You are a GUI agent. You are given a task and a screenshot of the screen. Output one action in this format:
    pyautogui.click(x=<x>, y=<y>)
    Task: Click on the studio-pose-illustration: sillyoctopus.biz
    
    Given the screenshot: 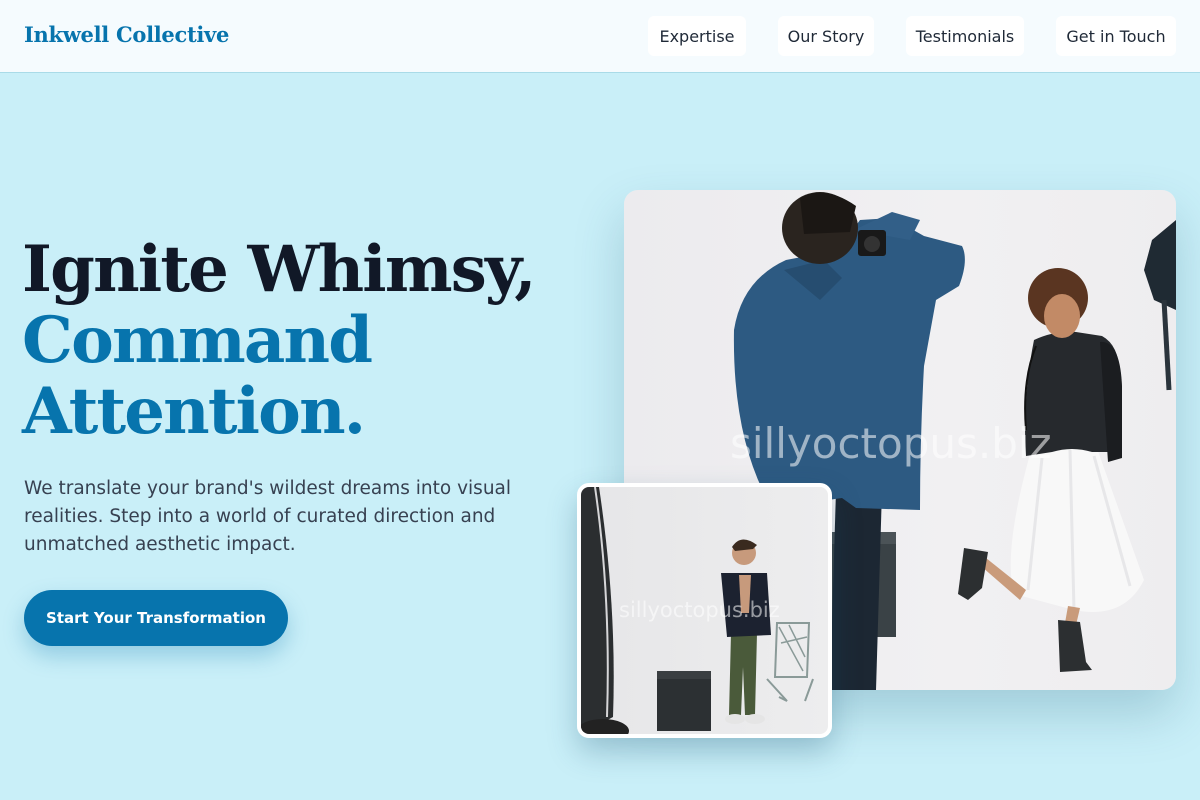 What is the action you would take?
    pyautogui.click(x=697, y=610)
    